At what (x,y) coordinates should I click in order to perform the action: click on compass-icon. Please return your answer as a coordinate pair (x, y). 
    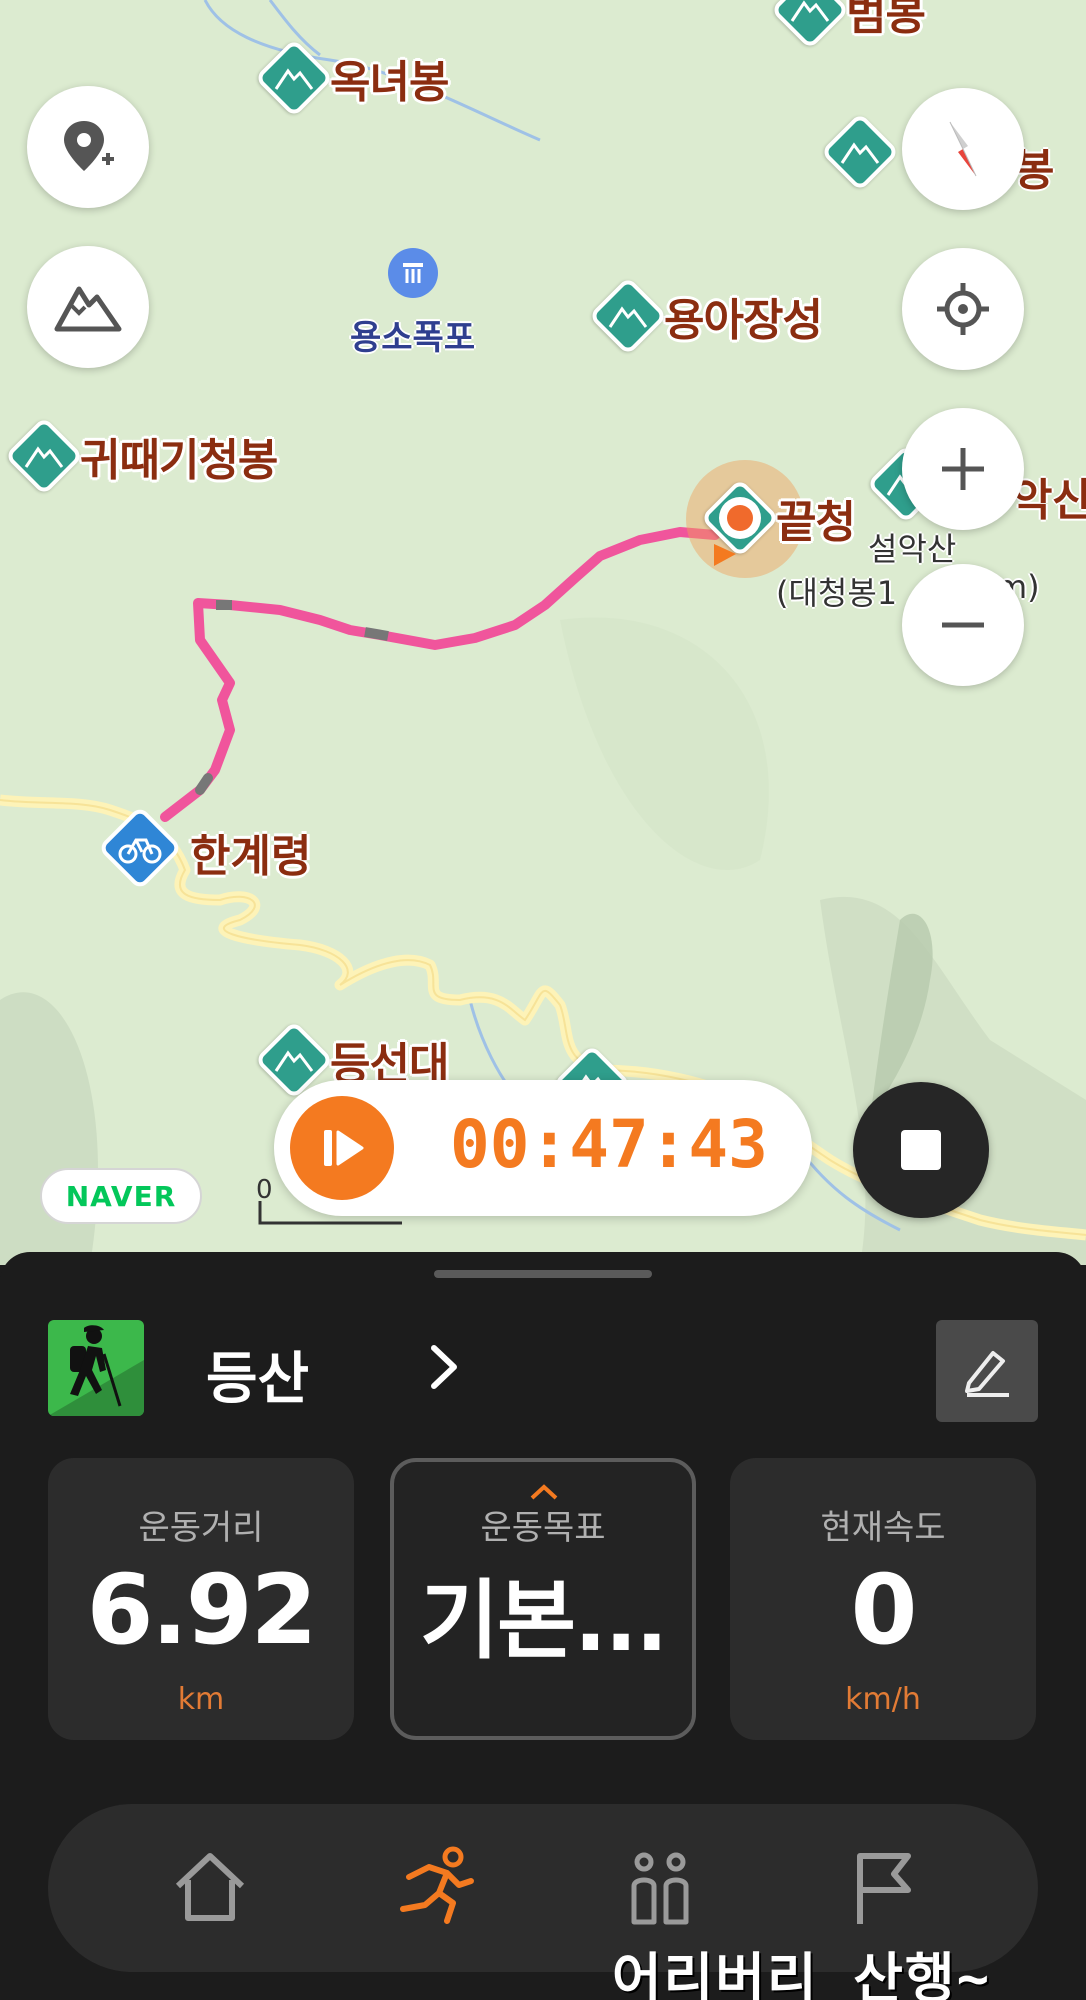
    Looking at the image, I should click on (963, 149).